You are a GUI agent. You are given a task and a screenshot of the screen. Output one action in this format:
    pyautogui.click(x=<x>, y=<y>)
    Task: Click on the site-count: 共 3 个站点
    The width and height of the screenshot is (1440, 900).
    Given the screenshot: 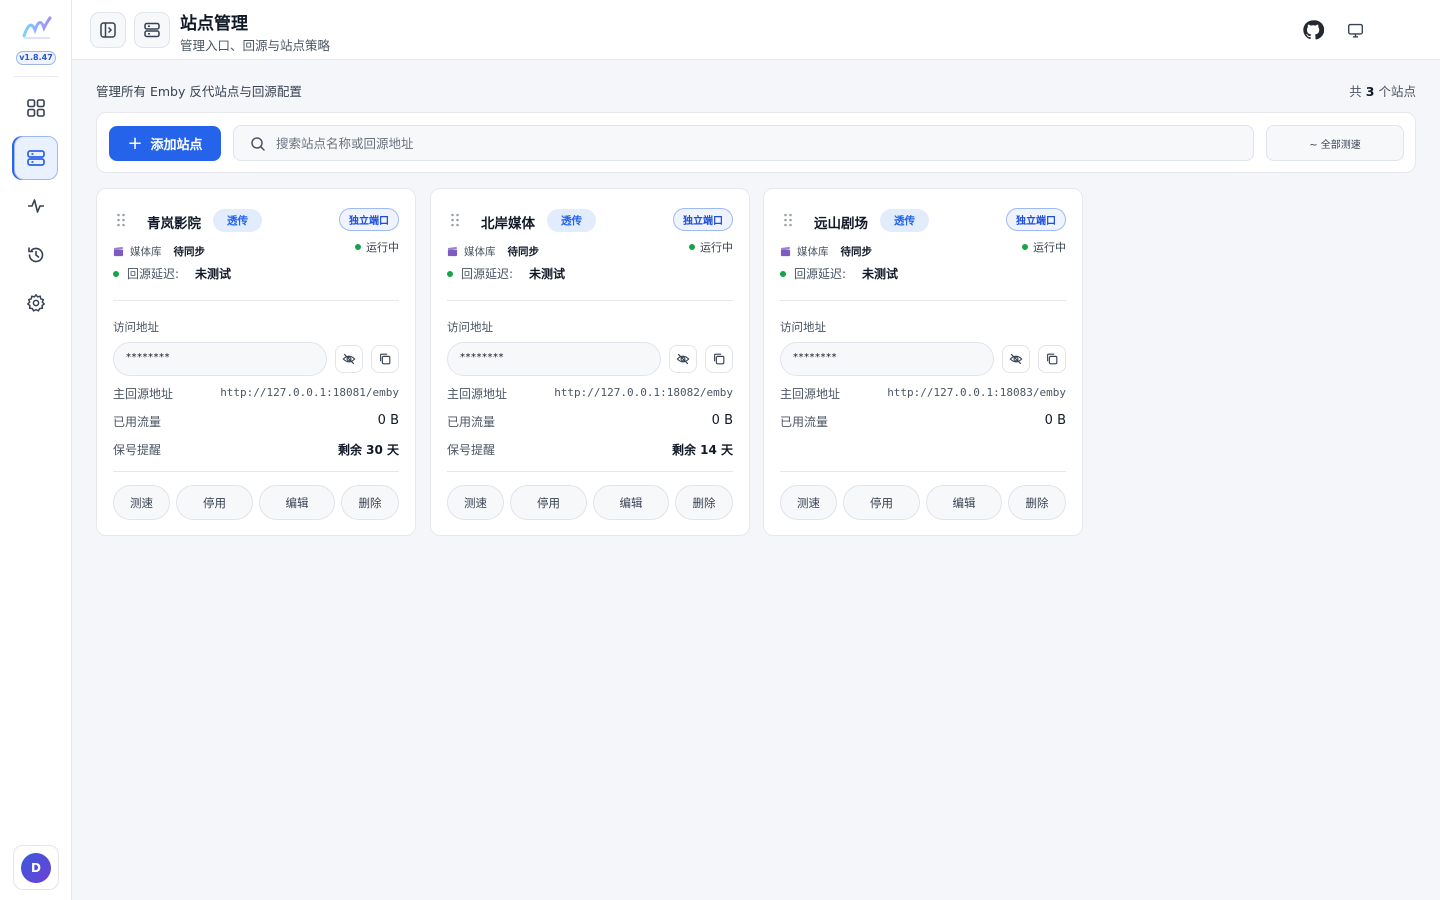 What is the action you would take?
    pyautogui.click(x=1382, y=90)
    